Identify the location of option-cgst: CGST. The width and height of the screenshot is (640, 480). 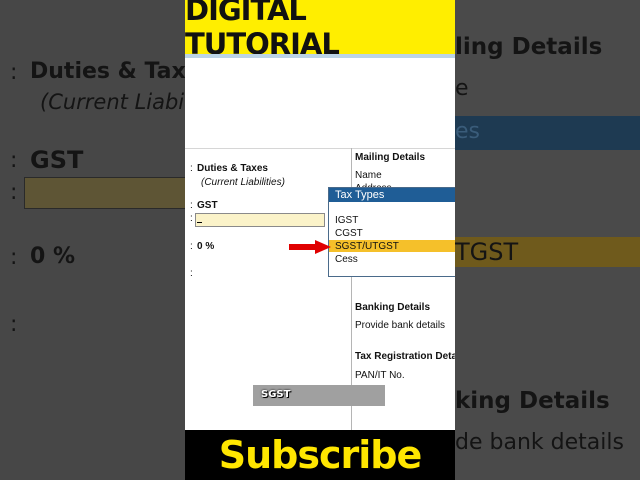
(349, 233).